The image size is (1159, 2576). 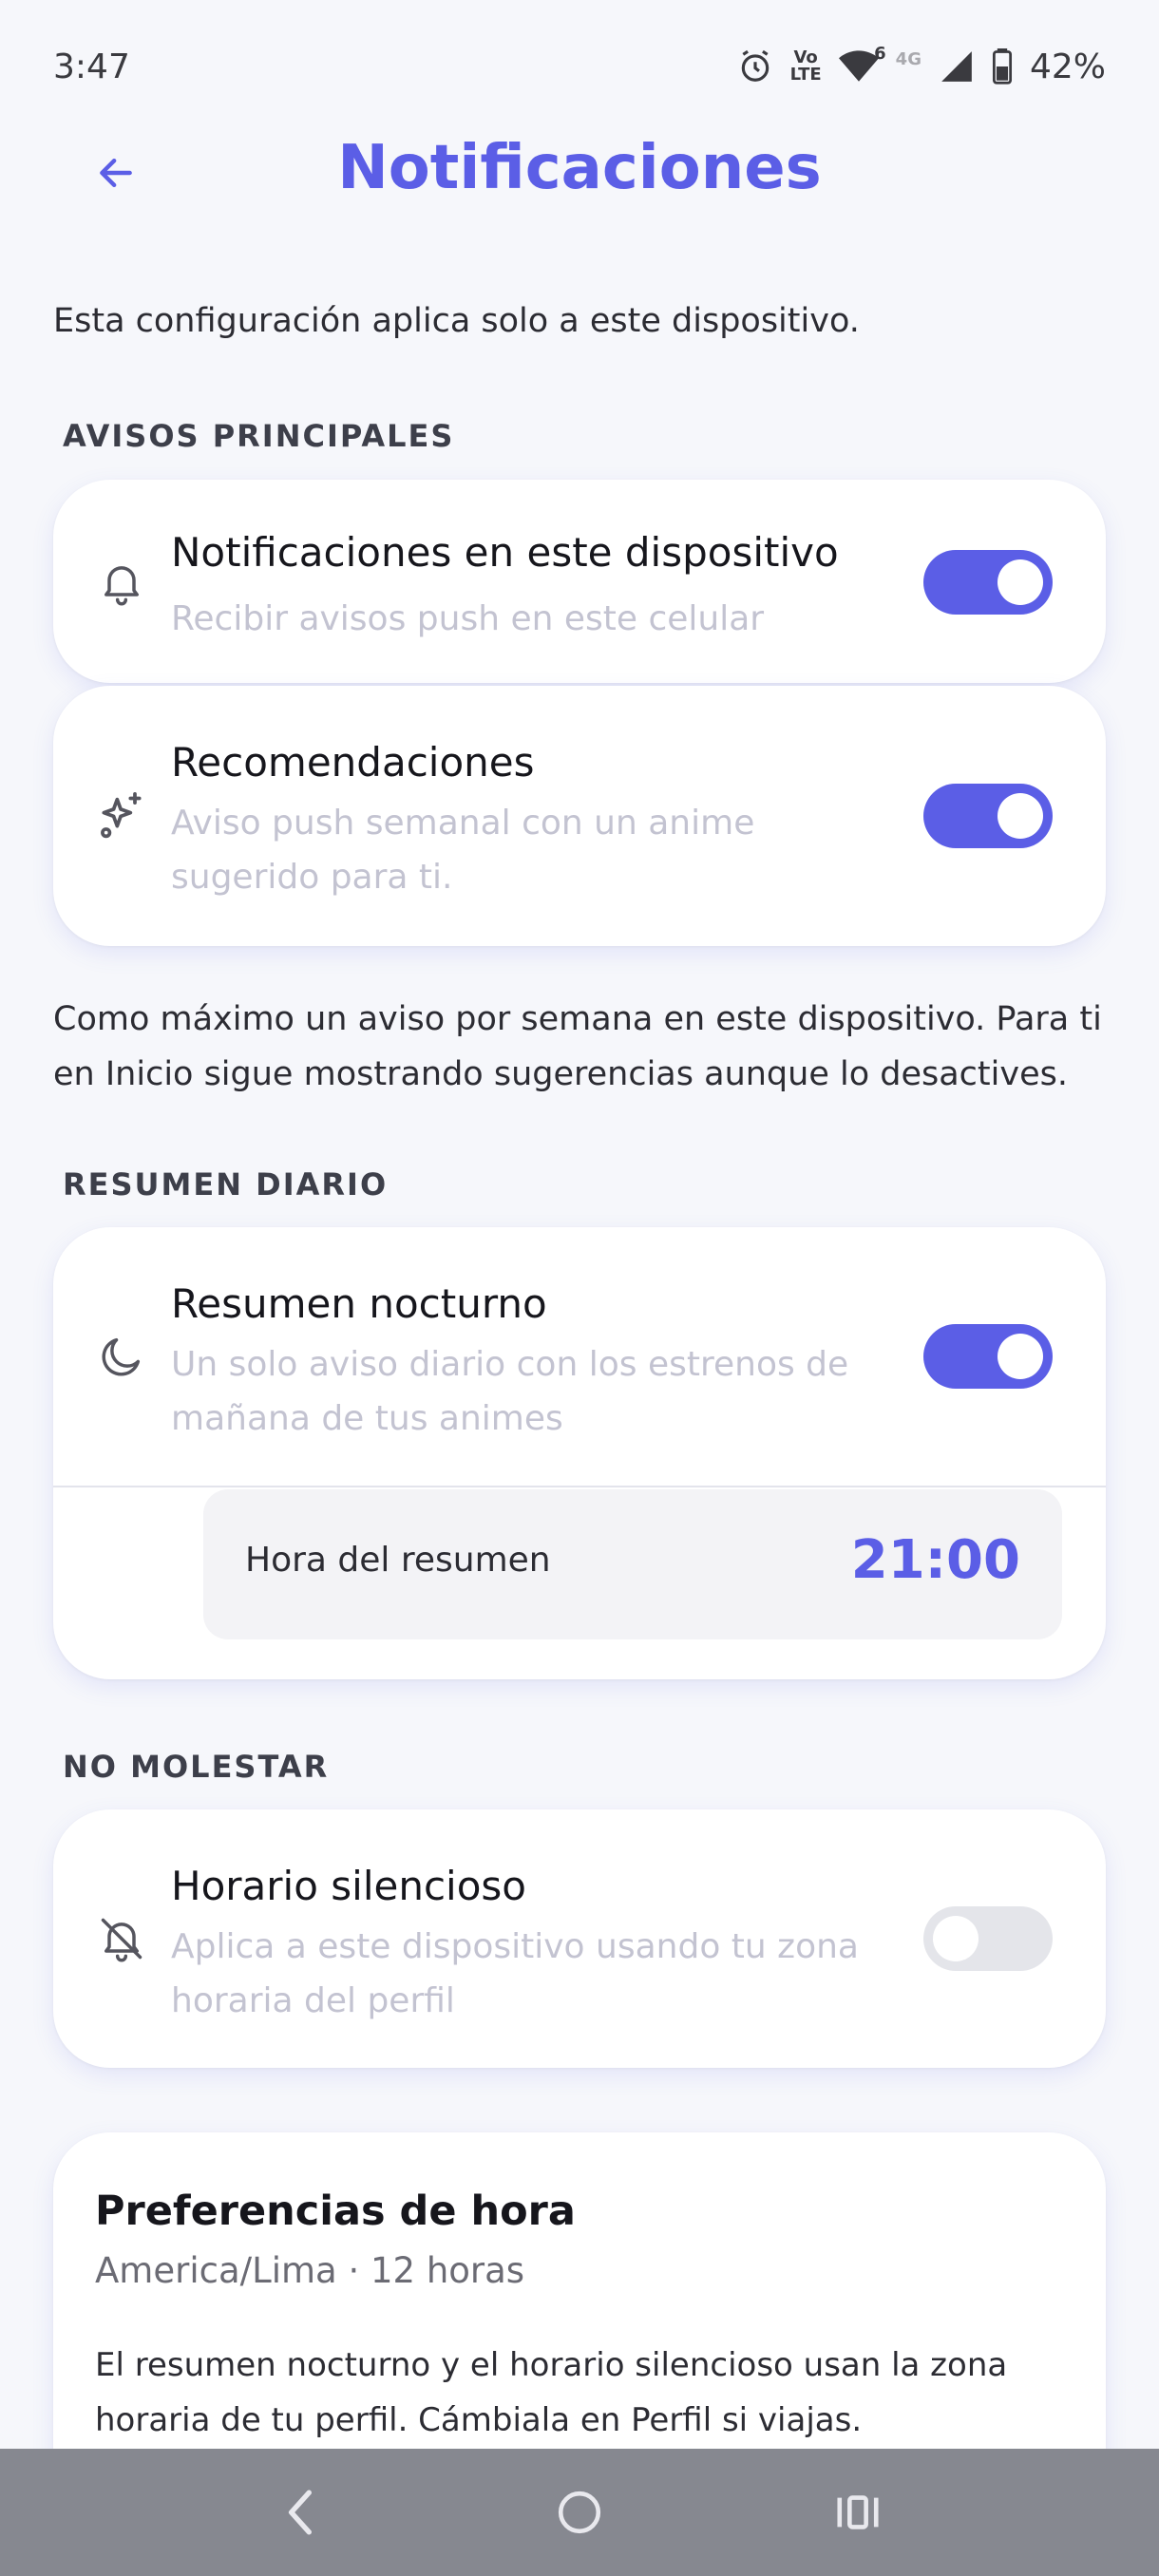 I want to click on circle-home-icon, so click(x=579, y=2512).